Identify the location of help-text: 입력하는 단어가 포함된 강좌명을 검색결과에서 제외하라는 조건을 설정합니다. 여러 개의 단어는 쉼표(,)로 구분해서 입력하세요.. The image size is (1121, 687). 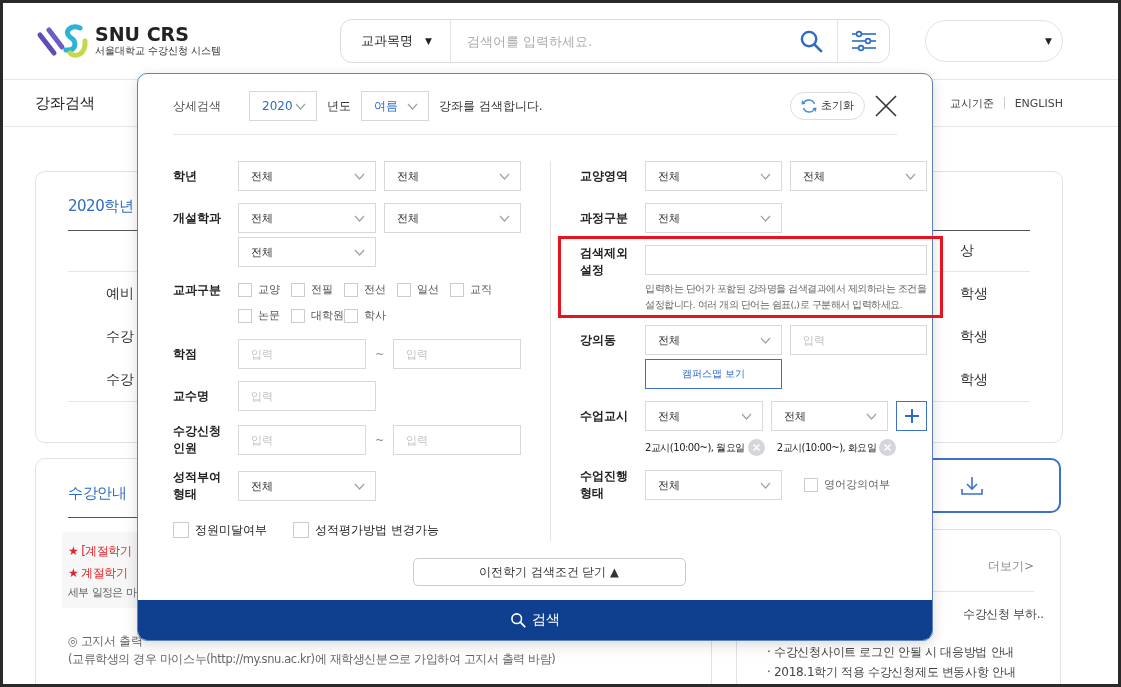
(786, 297).